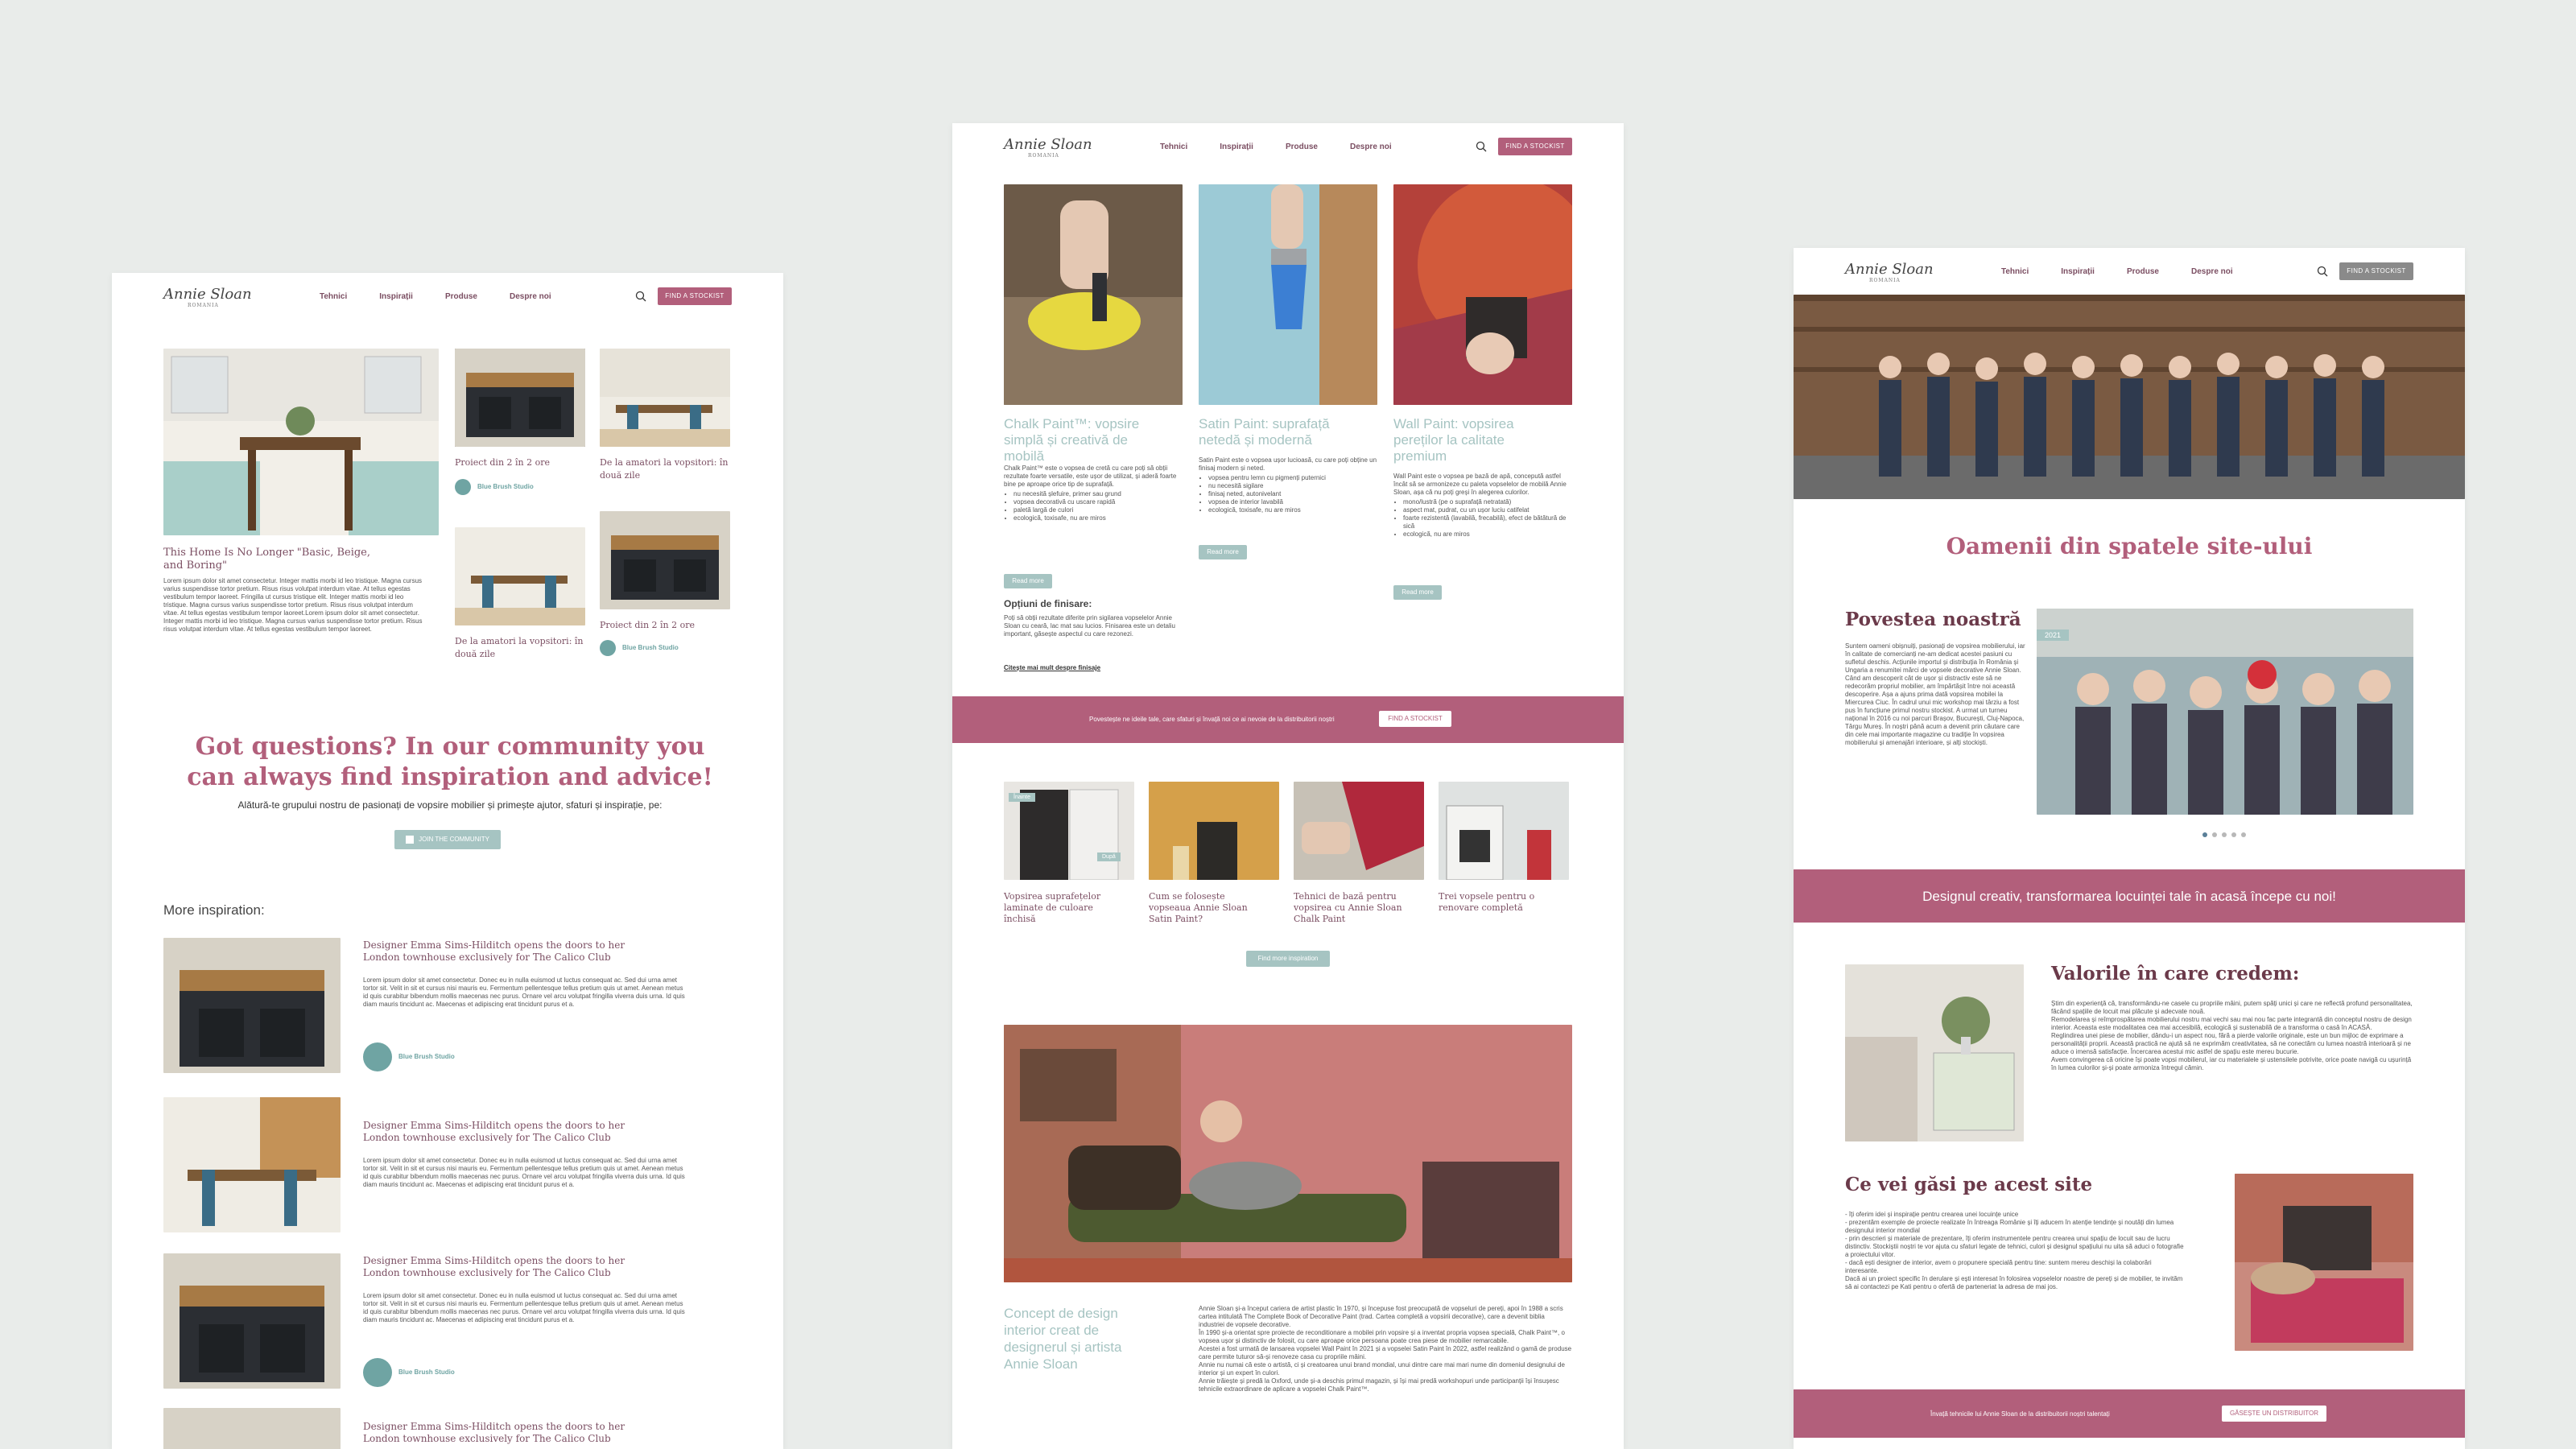 This screenshot has height=1449, width=2576. Describe the element at coordinates (520, 487) in the screenshot. I see `card-author-1: Blue Brush Studio` at that location.